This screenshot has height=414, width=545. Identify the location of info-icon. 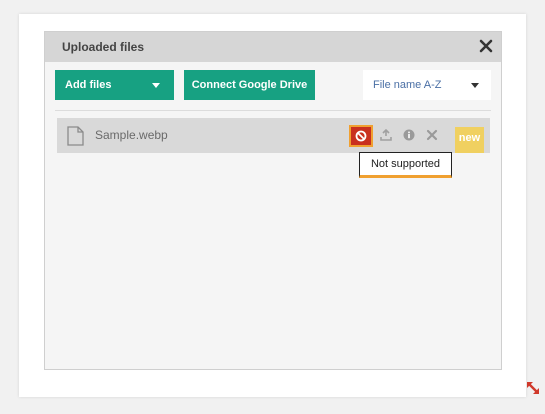
(409, 135).